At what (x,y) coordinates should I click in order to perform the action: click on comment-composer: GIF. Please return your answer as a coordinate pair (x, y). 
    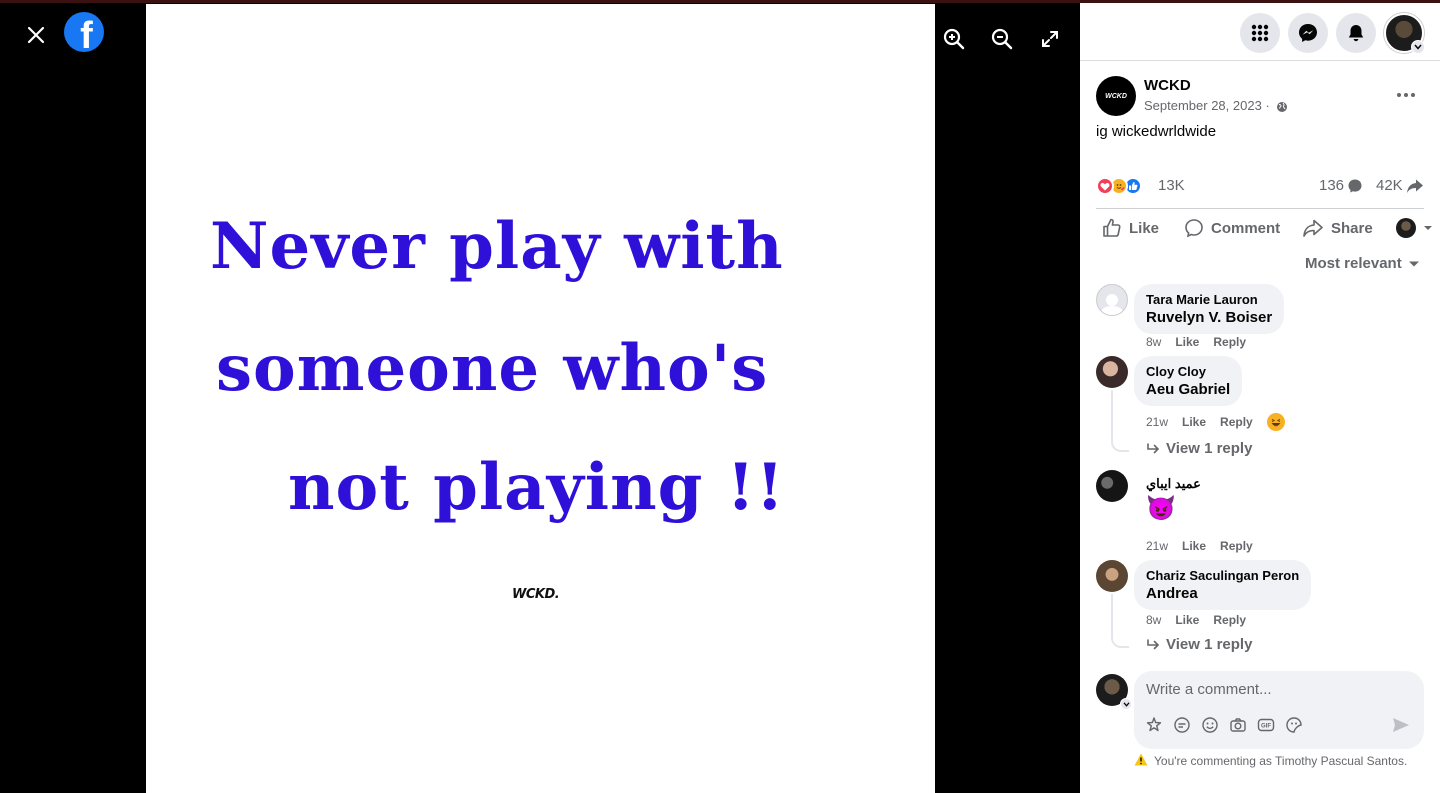
    Looking at the image, I should click on (1279, 710).